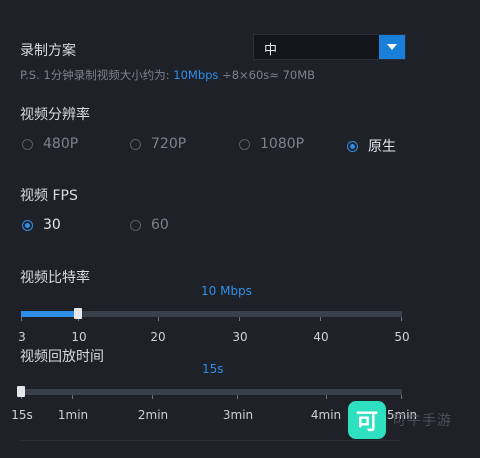 This screenshot has height=458, width=480. Describe the element at coordinates (61, 144) in the screenshot. I see `resolution-option-label: 480P` at that location.